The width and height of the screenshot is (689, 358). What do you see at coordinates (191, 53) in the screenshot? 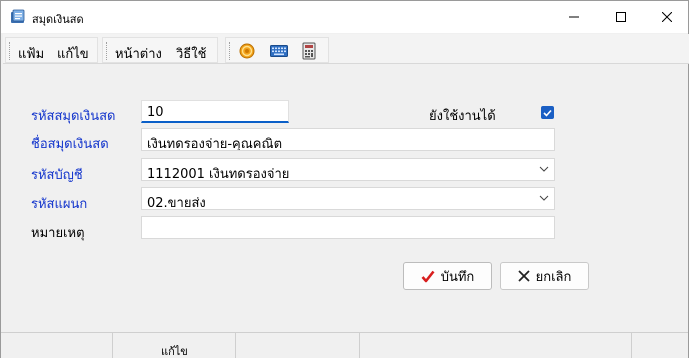
I see `menu-help: วิธีใช้` at bounding box center [191, 53].